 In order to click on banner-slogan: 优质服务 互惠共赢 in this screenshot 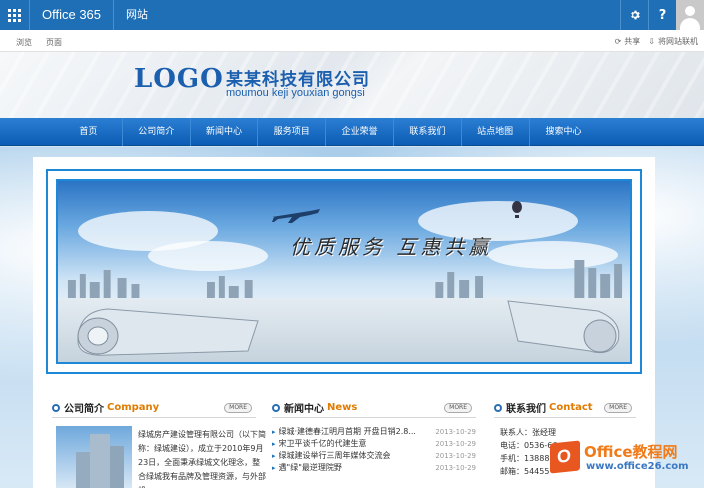, I will do `click(391, 247)`.